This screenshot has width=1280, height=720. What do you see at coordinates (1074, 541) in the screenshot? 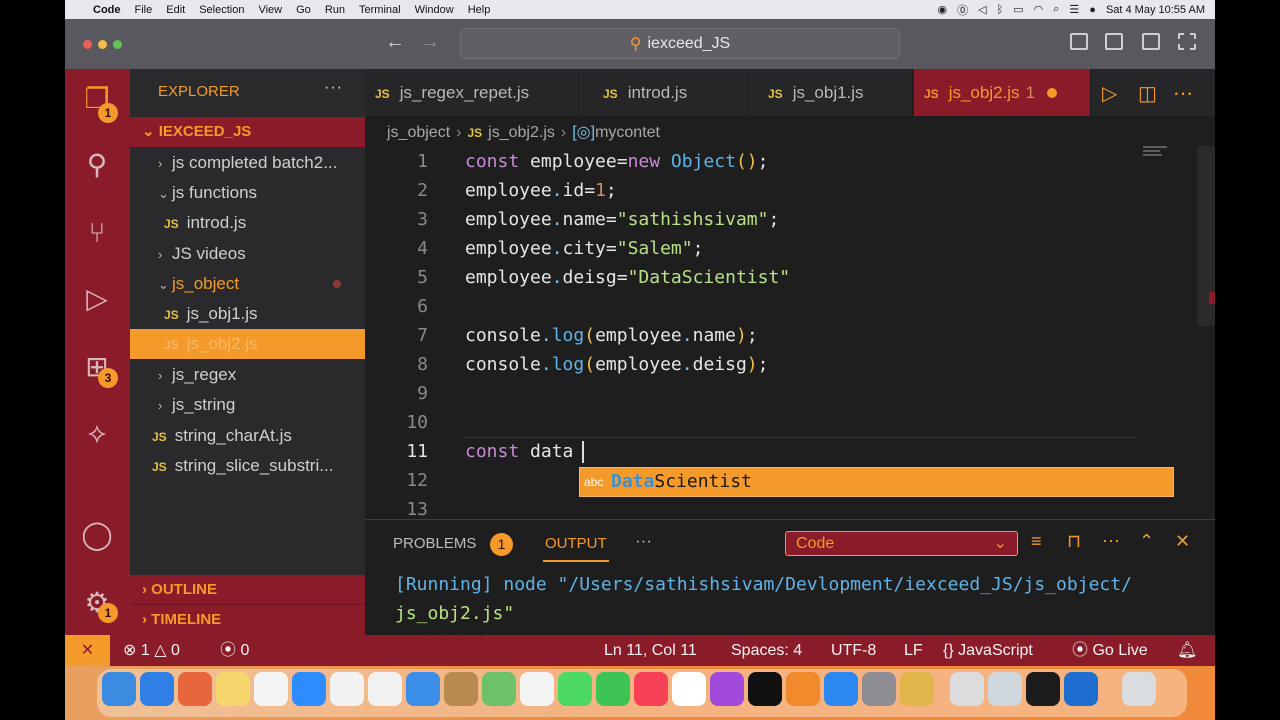
I see `lock-scroll-icon: ⊓` at bounding box center [1074, 541].